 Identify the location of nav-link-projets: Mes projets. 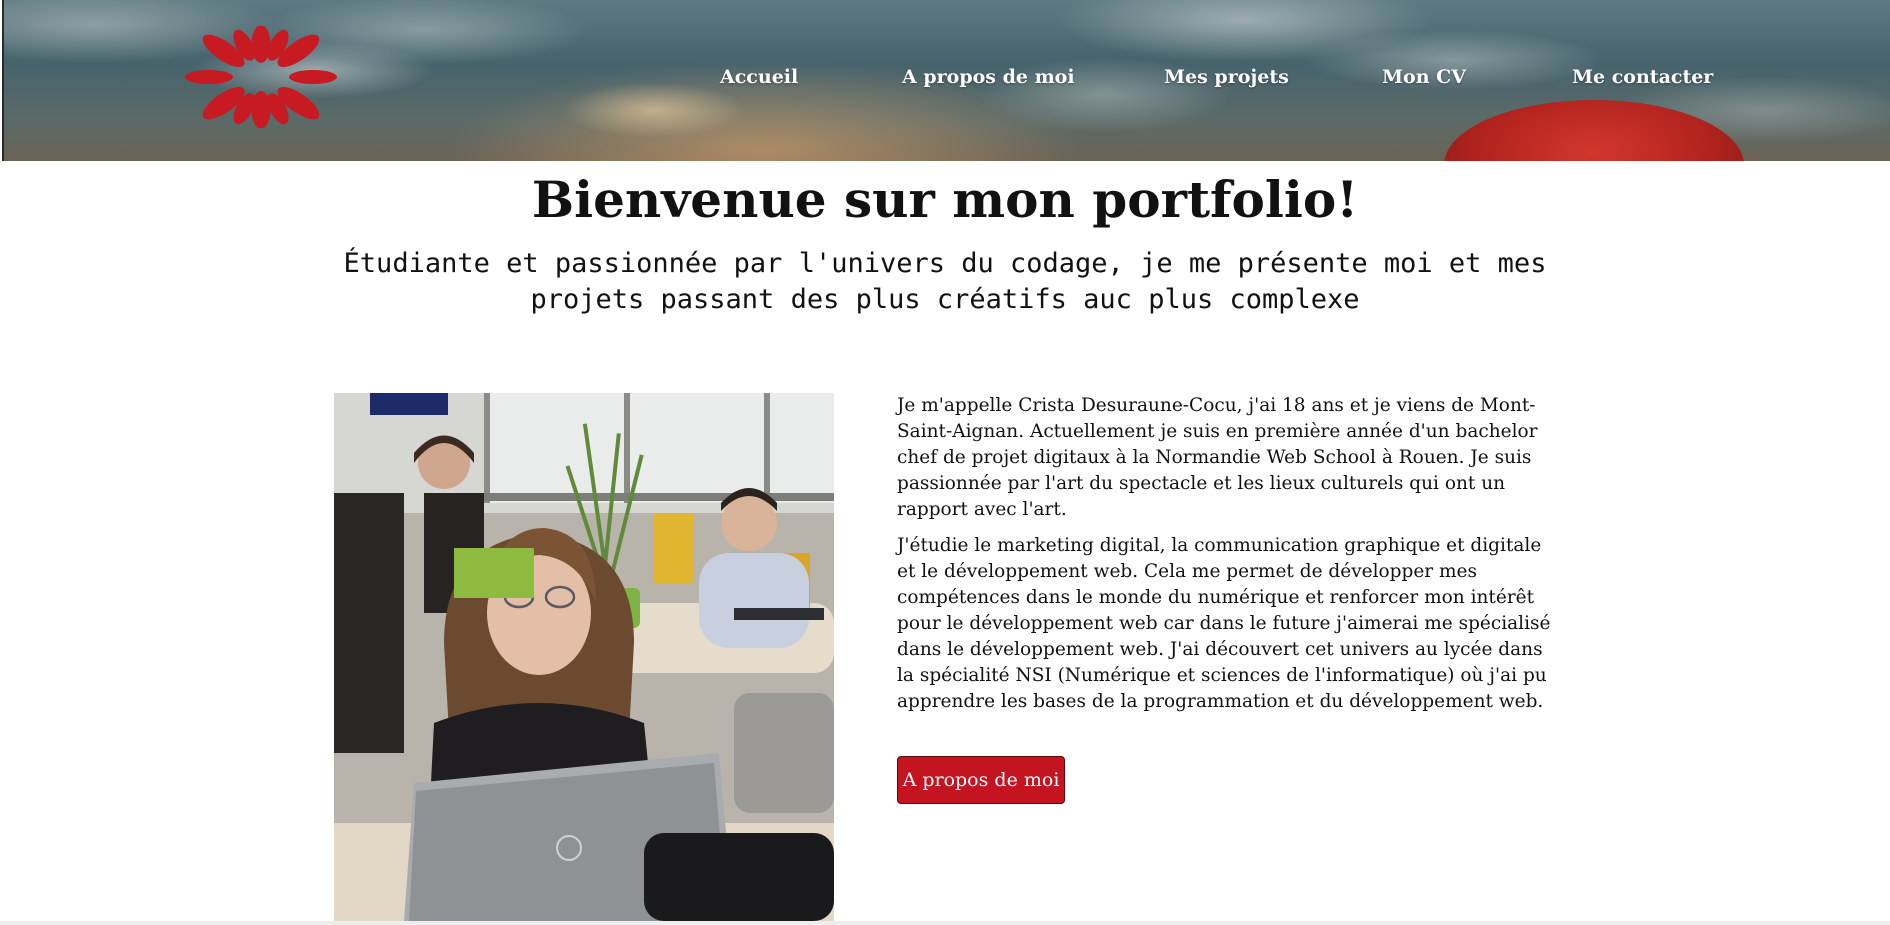
(1226, 77).